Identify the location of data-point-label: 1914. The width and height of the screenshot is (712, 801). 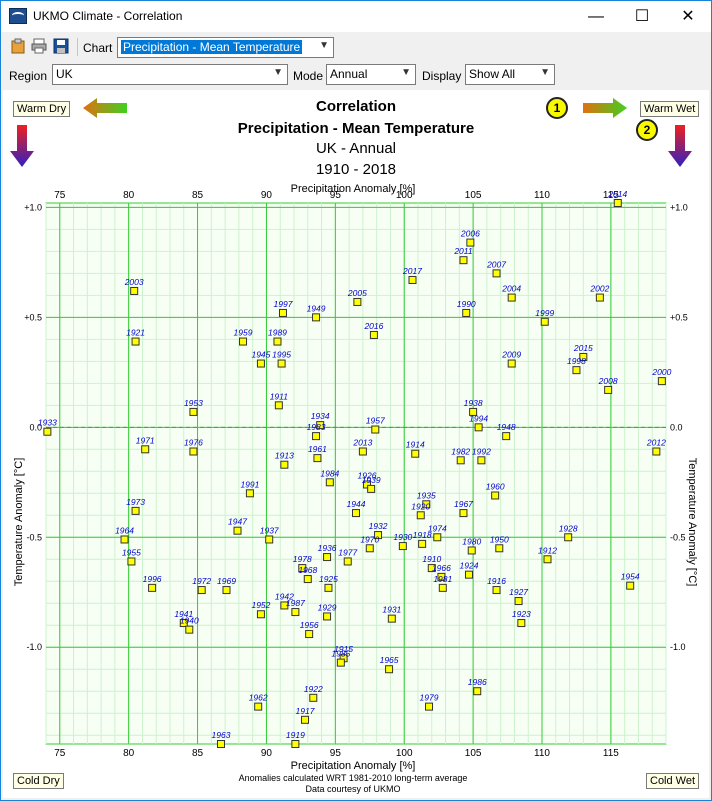
(415, 445).